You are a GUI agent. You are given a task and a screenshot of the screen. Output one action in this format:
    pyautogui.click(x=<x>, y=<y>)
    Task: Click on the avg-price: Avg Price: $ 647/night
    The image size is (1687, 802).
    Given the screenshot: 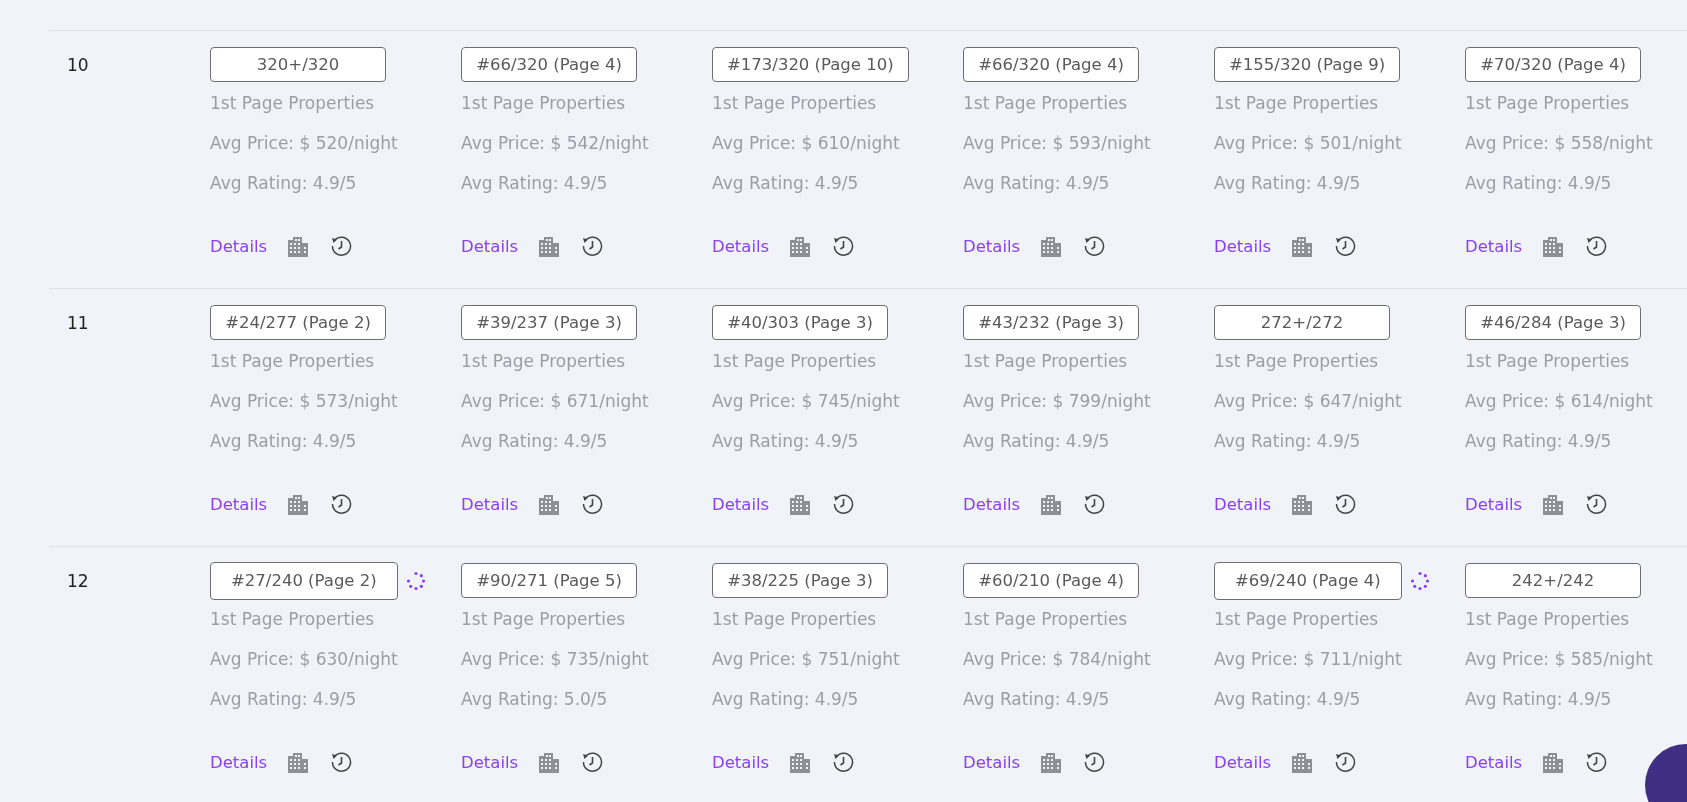 What is the action you would take?
    pyautogui.click(x=1308, y=401)
    